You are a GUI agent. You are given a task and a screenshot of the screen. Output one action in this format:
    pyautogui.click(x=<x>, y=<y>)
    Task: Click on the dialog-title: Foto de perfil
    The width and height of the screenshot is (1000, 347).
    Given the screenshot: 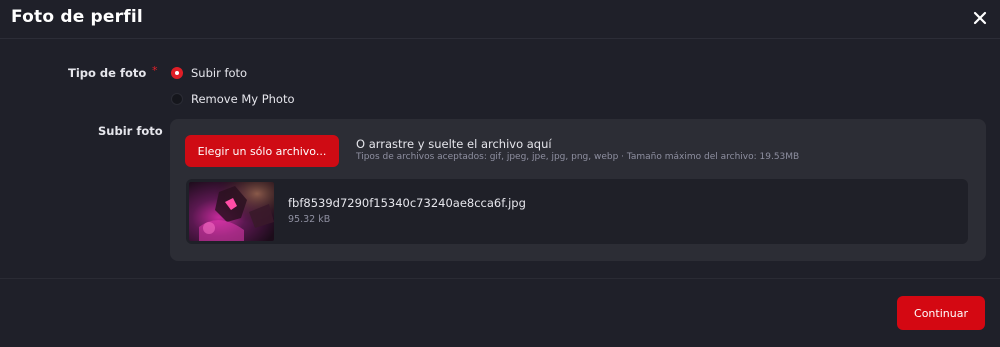 What is the action you would take?
    pyautogui.click(x=77, y=17)
    